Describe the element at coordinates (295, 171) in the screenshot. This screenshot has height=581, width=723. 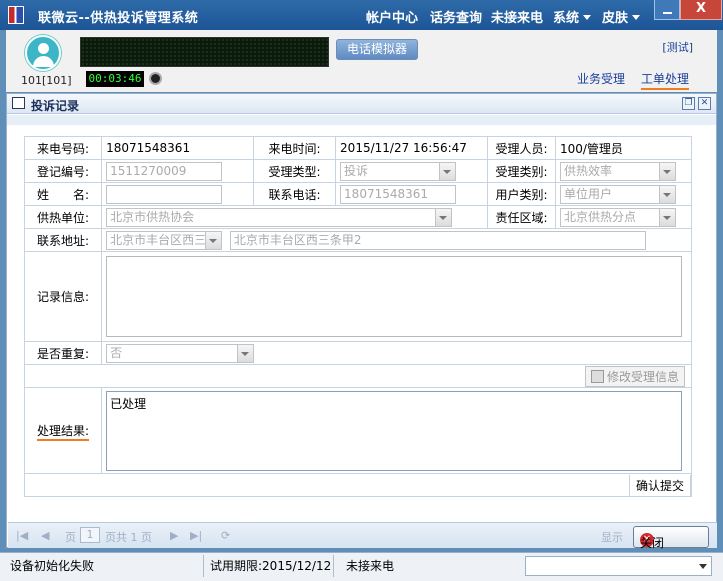
I see `accept-type-label: 受理类型:` at that location.